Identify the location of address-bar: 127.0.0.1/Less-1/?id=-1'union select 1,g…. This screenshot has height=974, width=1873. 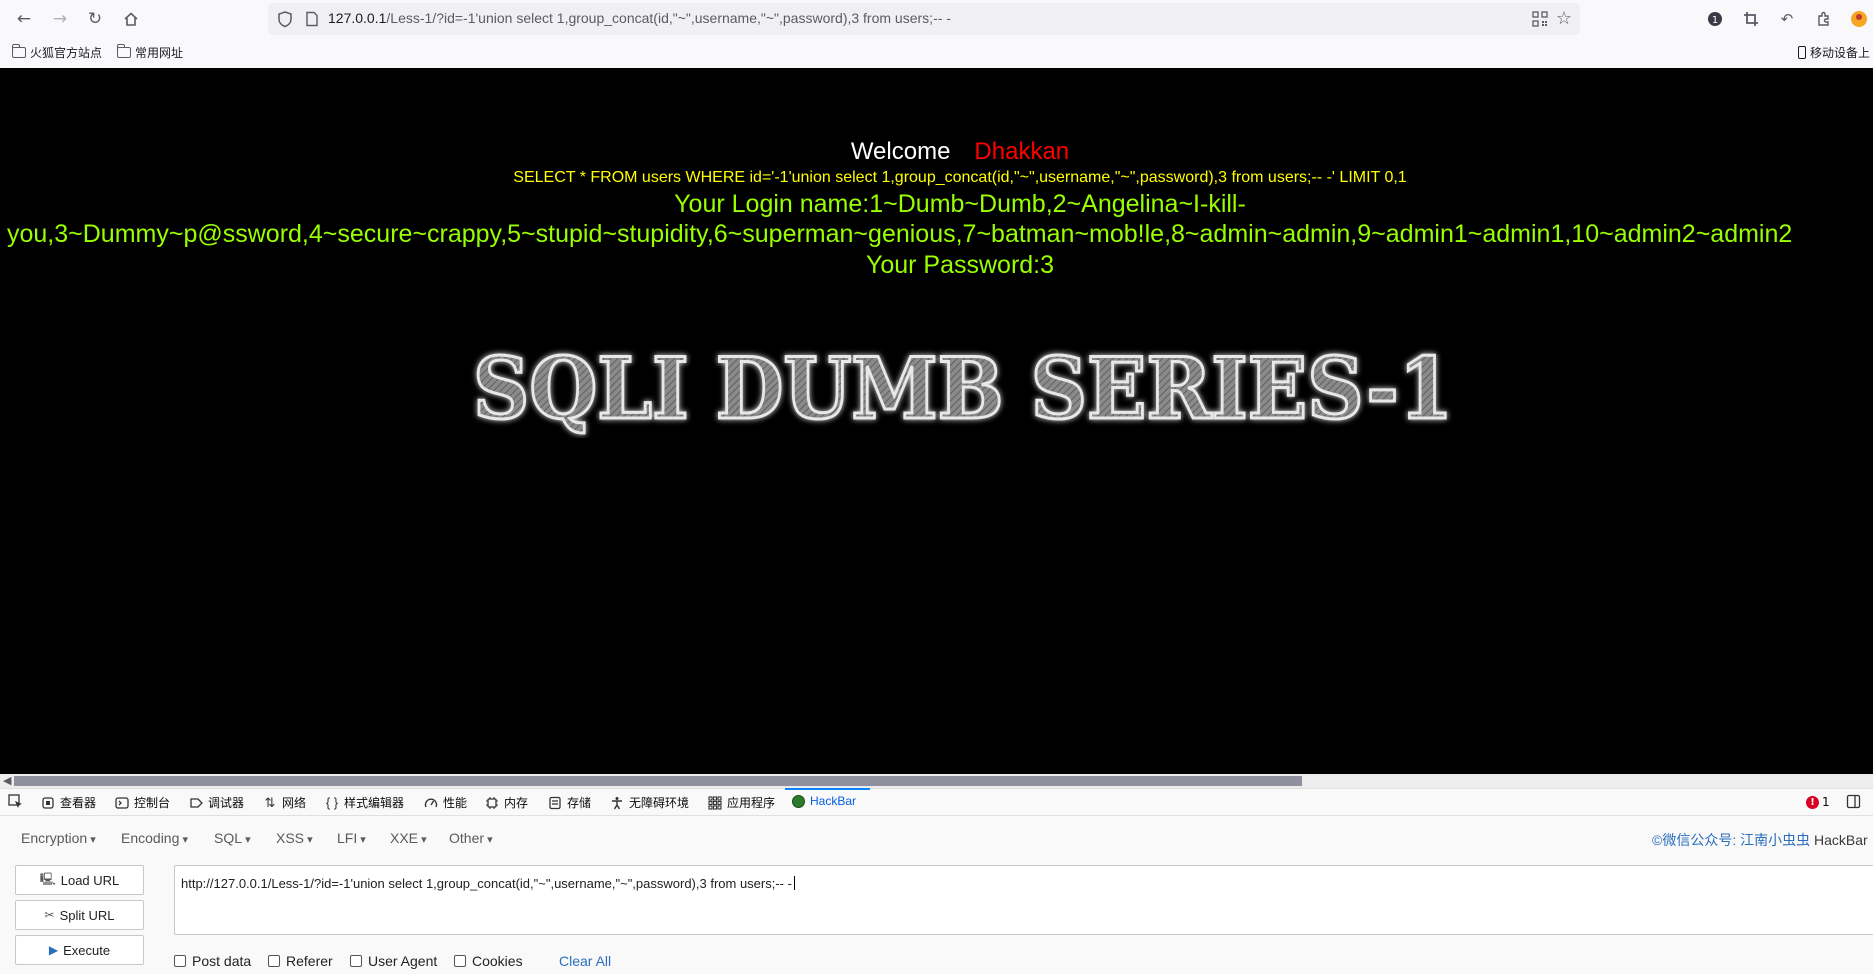
(924, 19).